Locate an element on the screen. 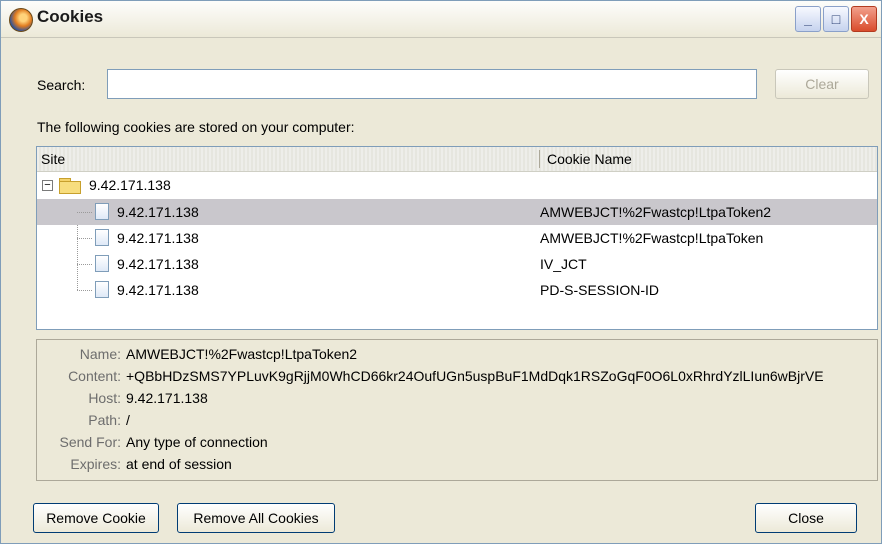 The height and width of the screenshot is (544, 882). detail-expires-label: Expires: is located at coordinates (95, 464).